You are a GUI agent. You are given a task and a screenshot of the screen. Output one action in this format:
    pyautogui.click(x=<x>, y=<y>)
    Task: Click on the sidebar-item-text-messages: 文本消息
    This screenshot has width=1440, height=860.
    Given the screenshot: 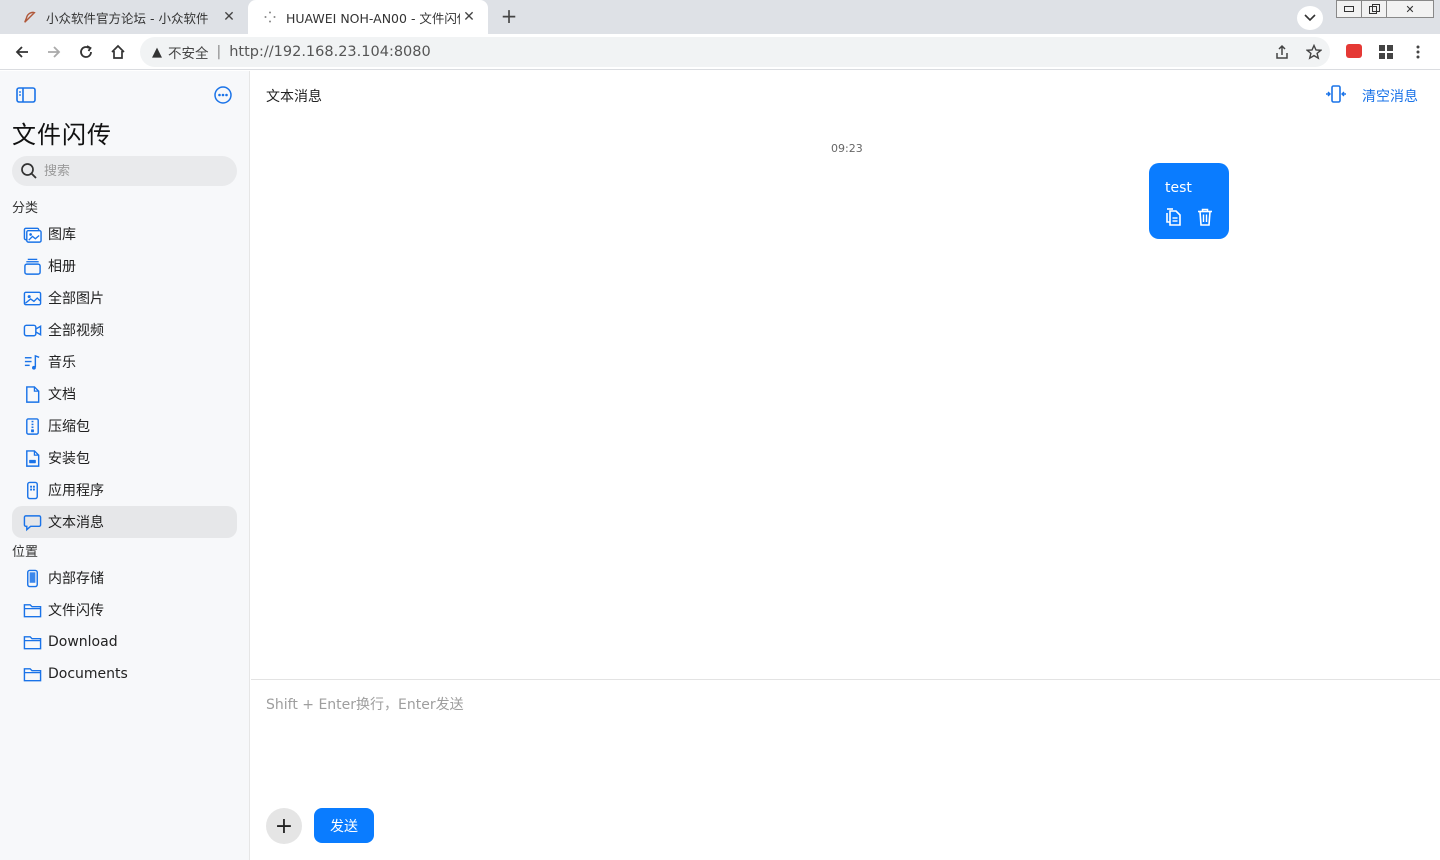 What is the action you would take?
    pyautogui.click(x=124, y=522)
    